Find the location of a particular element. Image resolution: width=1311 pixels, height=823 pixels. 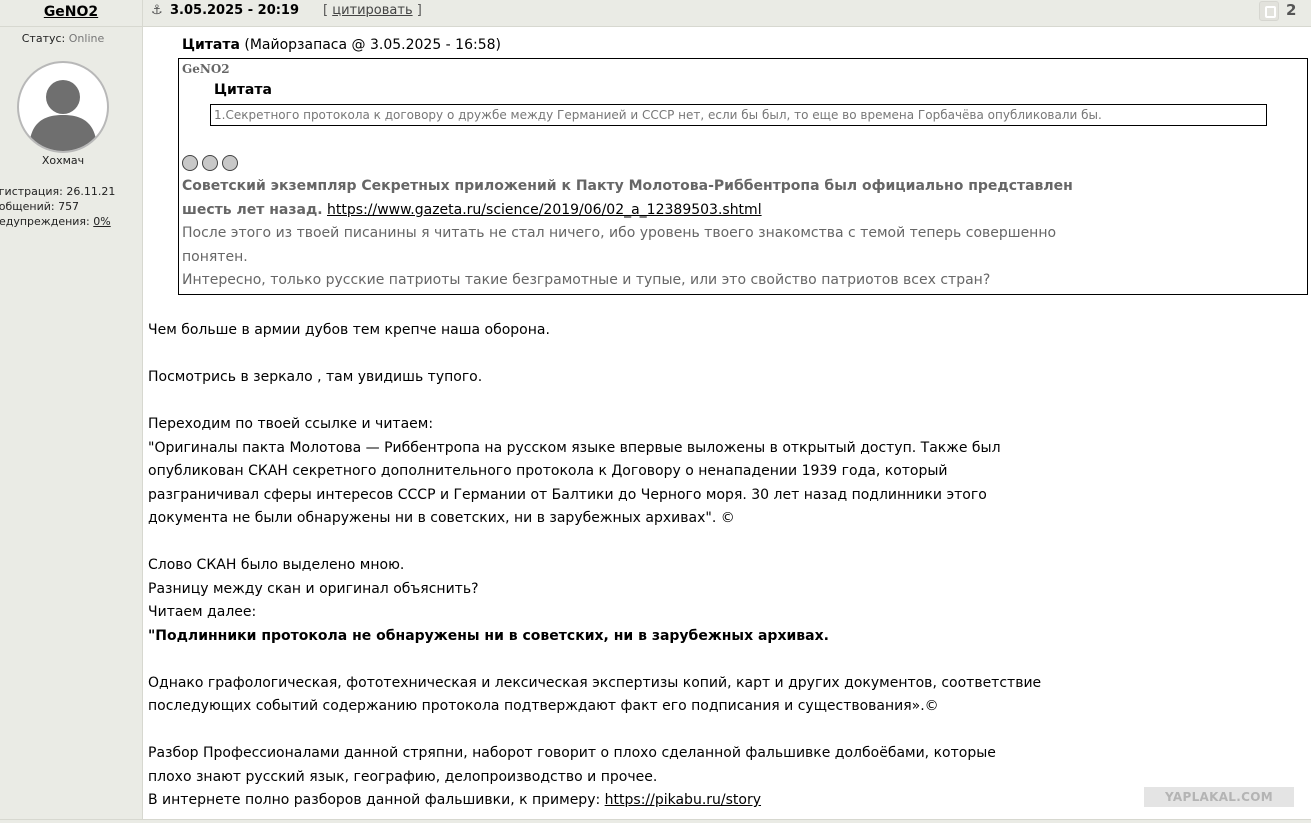

rating-count: 2 is located at coordinates (1291, 10).